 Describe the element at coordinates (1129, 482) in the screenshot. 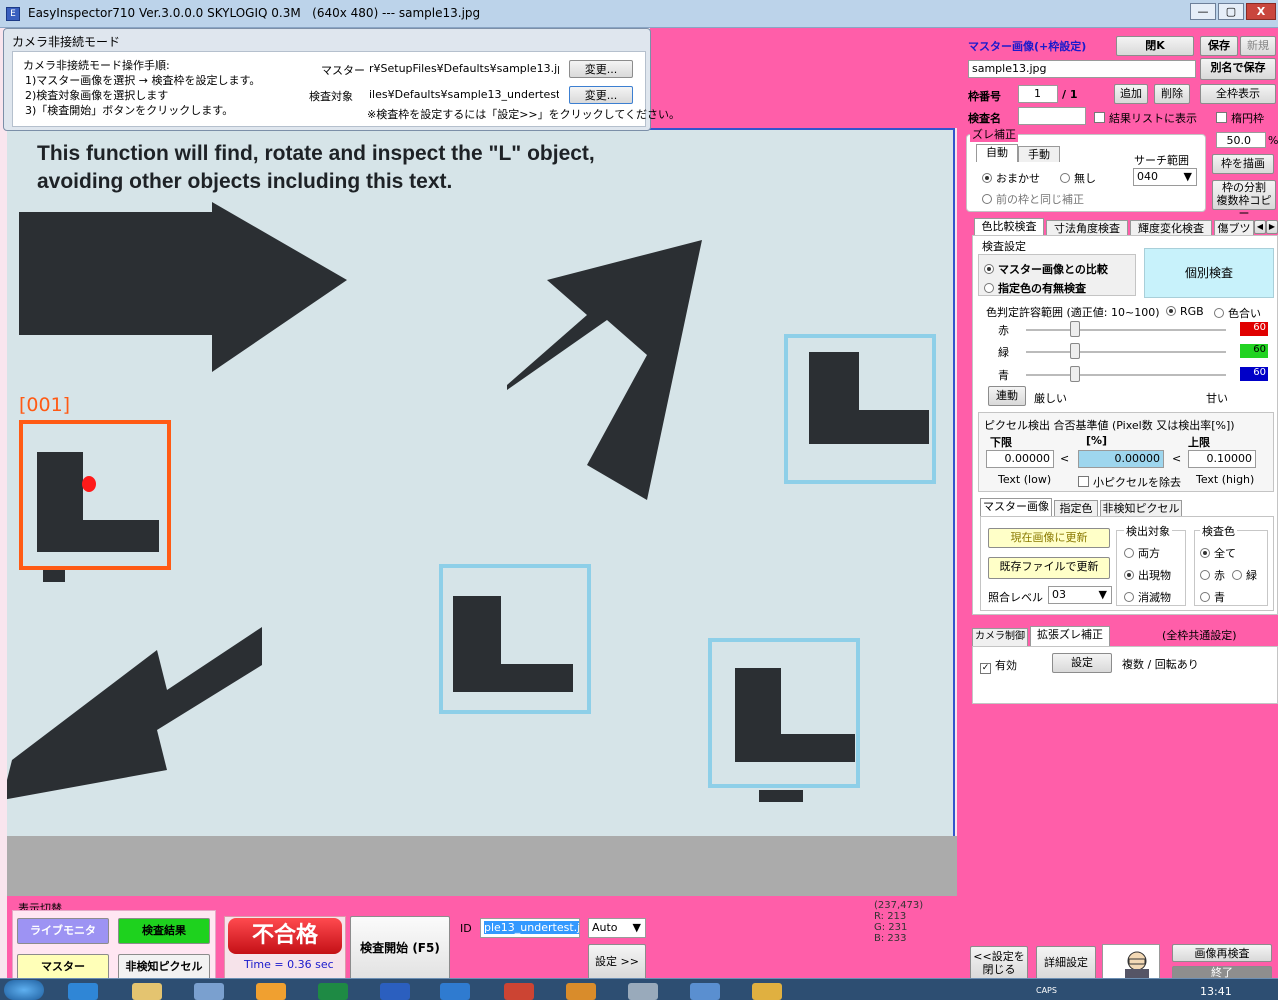

I see `remove-small-pixels-check: 小ピクセルを除去` at that location.